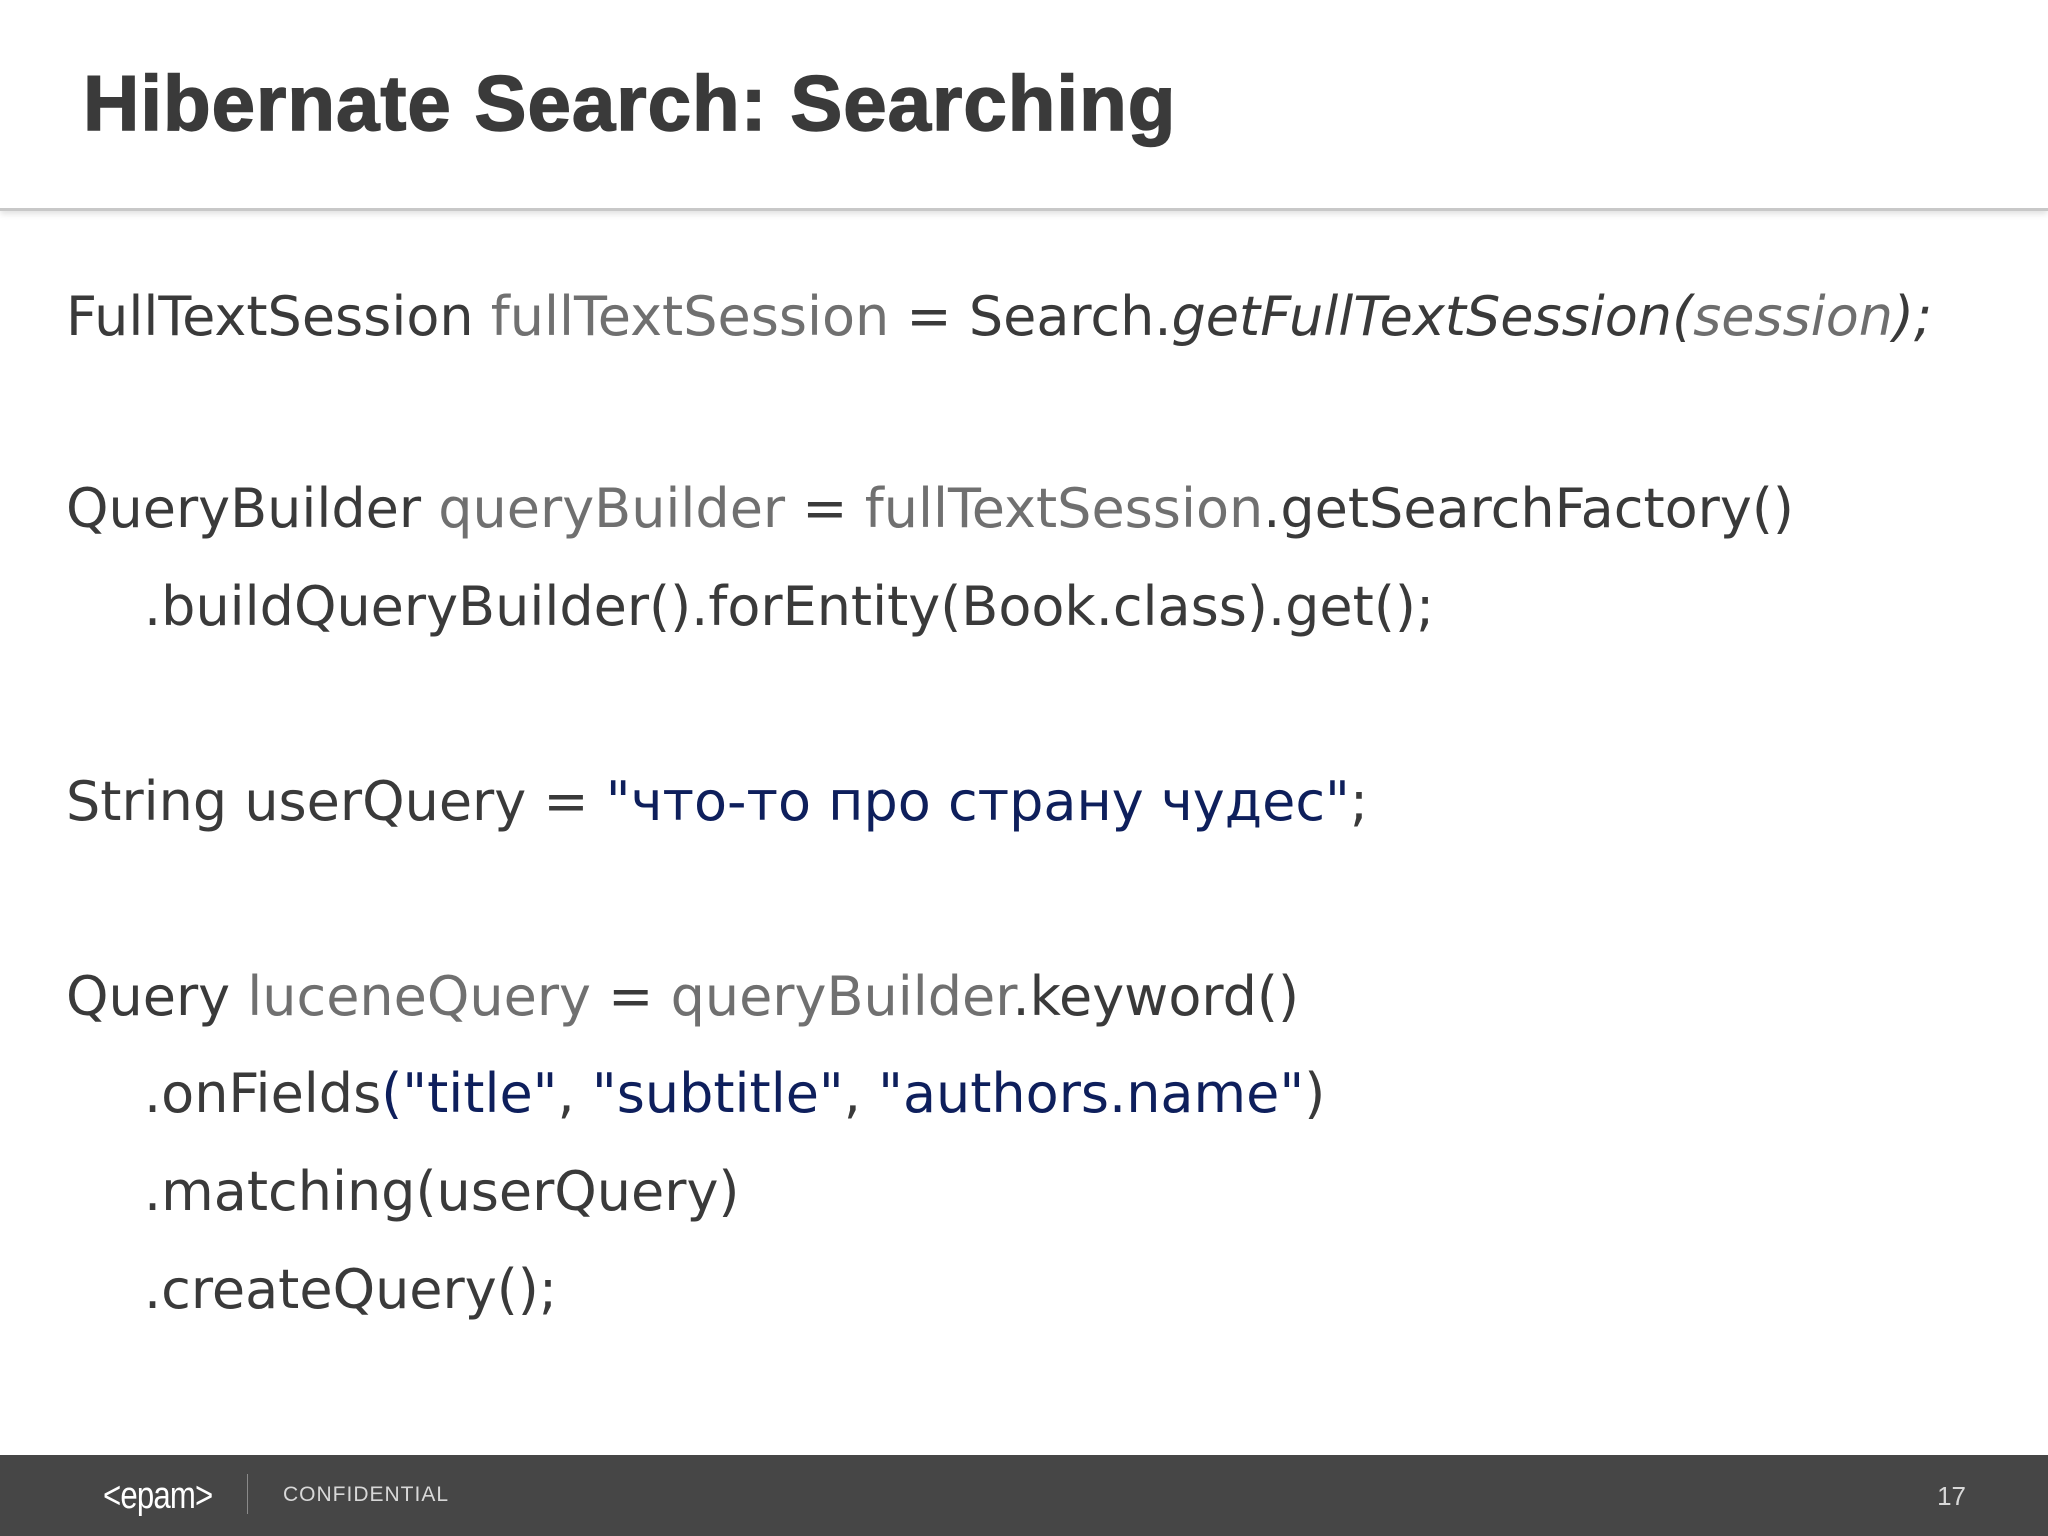 The height and width of the screenshot is (1536, 2048). What do you see at coordinates (977, 801) in the screenshot?
I see `code-token: "что-то про страну чудес"` at bounding box center [977, 801].